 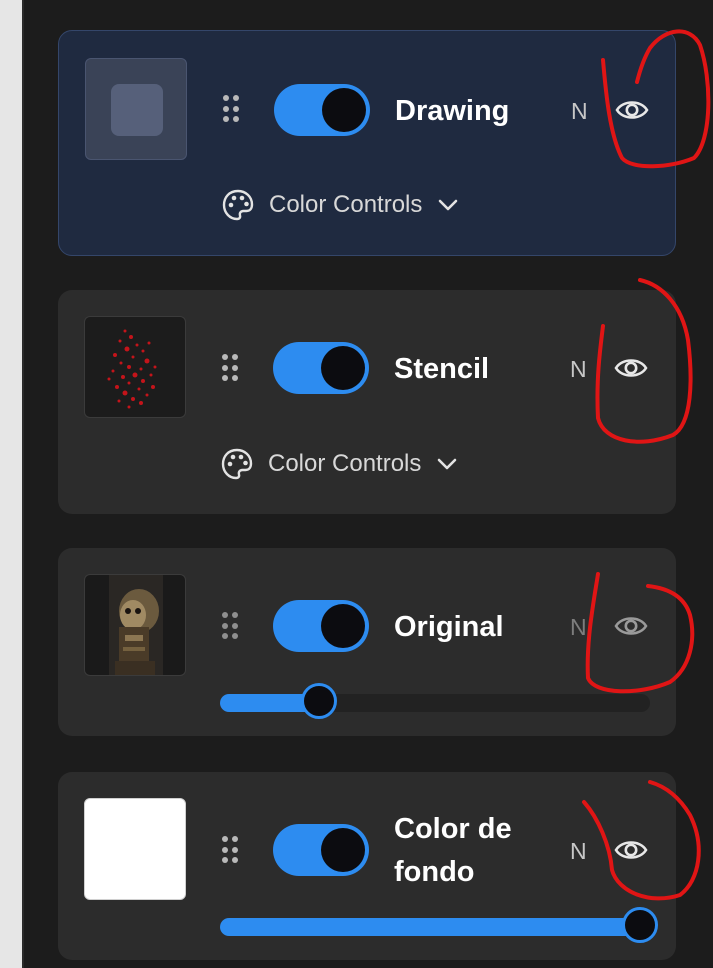 I want to click on layer-toggle-drawing, so click(x=322, y=110).